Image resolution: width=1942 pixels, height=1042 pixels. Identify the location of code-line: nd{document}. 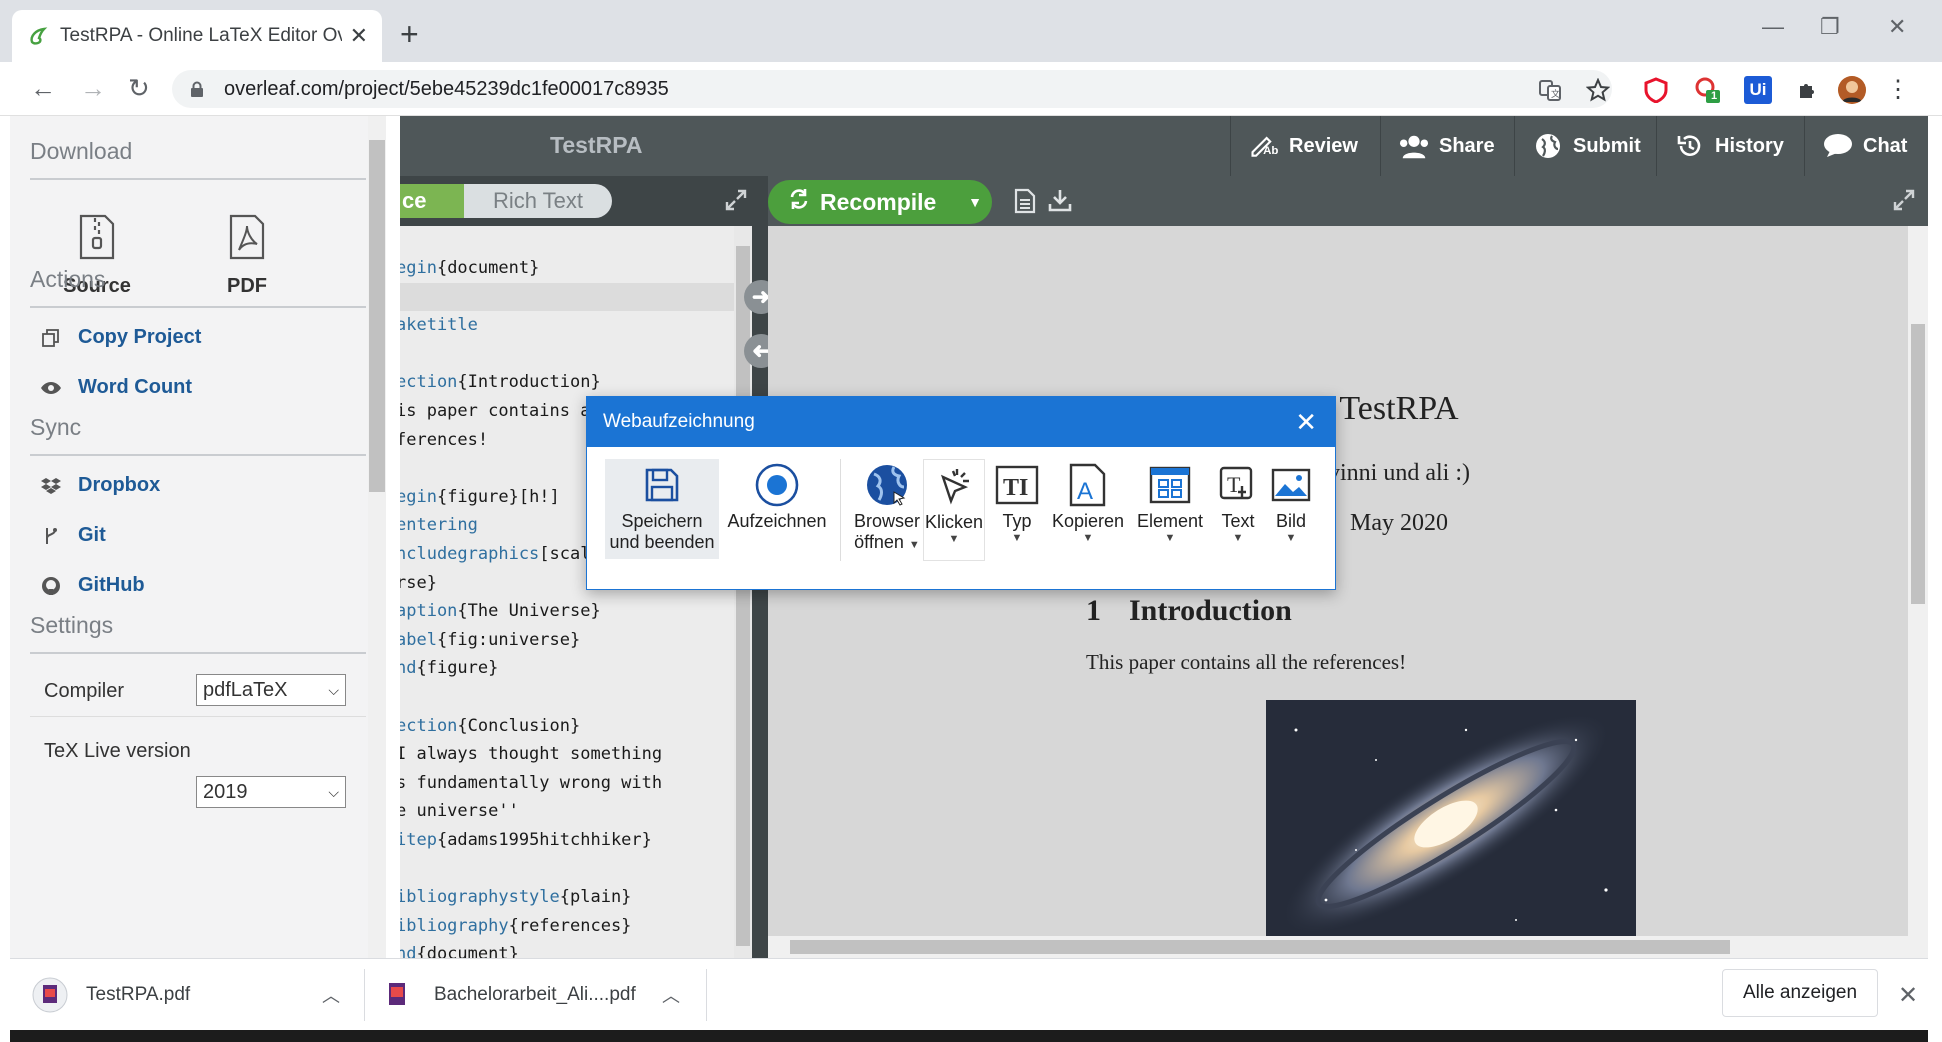
(567, 949).